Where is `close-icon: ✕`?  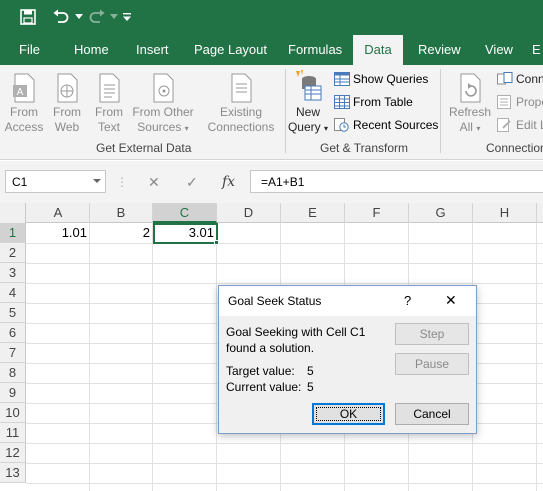
close-icon: ✕ is located at coordinates (451, 300).